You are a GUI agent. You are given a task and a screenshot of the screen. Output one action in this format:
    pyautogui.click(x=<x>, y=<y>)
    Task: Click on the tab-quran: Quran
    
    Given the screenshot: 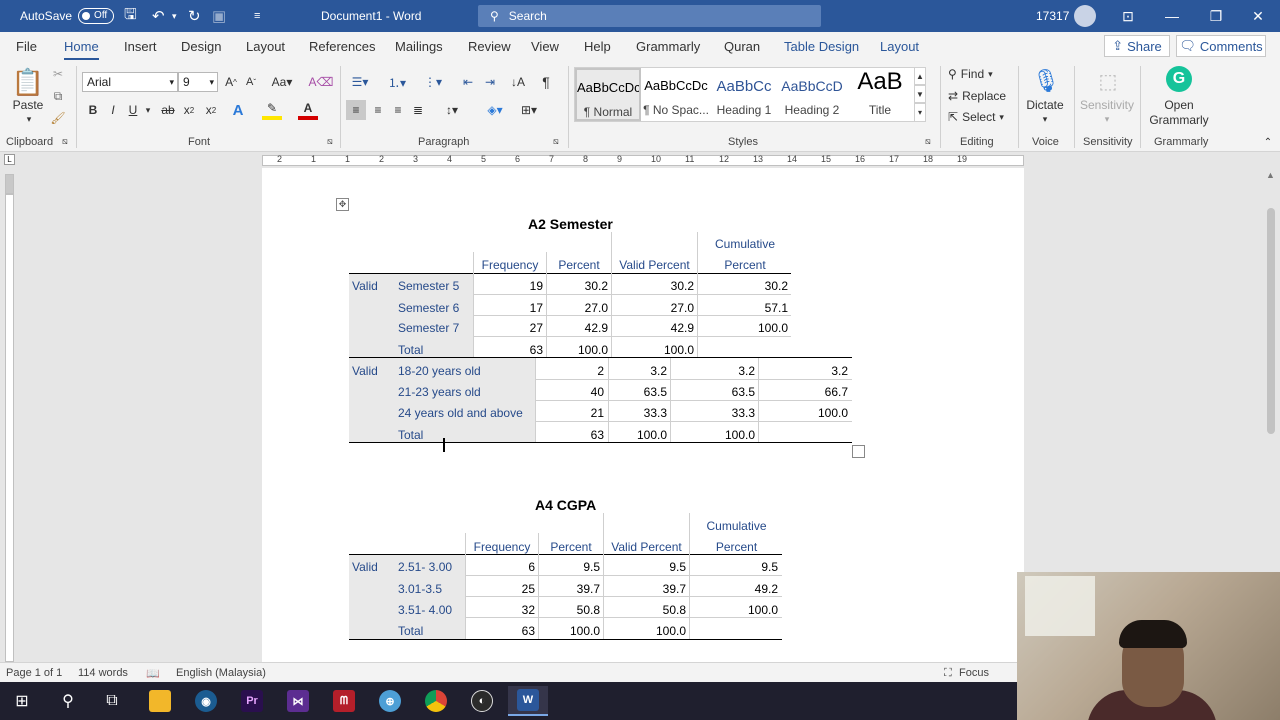 What is the action you would take?
    pyautogui.click(x=742, y=46)
    